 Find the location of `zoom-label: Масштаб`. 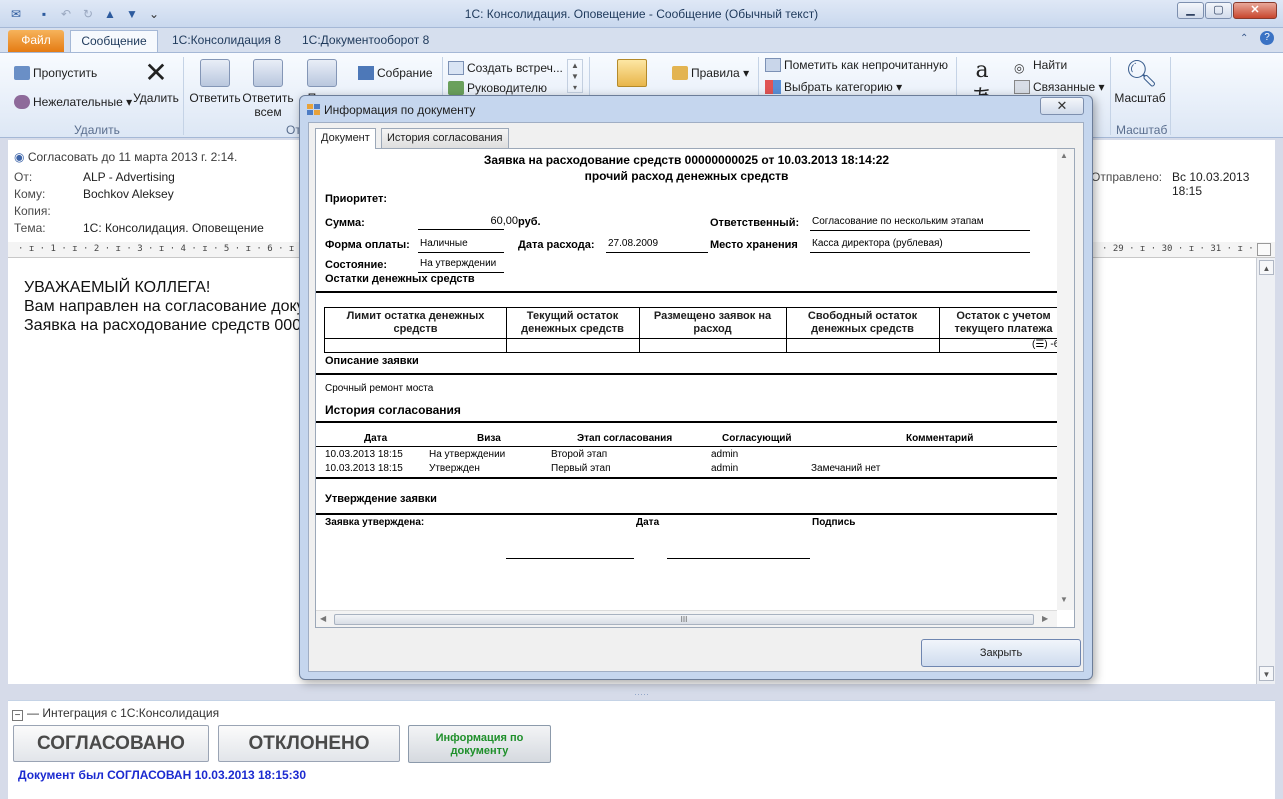

zoom-label: Масштаб is located at coordinates (1140, 98).